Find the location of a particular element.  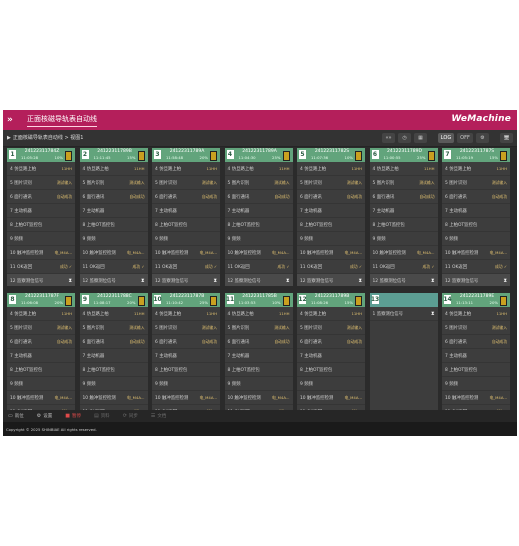

off-button: OFF is located at coordinates (465, 138).